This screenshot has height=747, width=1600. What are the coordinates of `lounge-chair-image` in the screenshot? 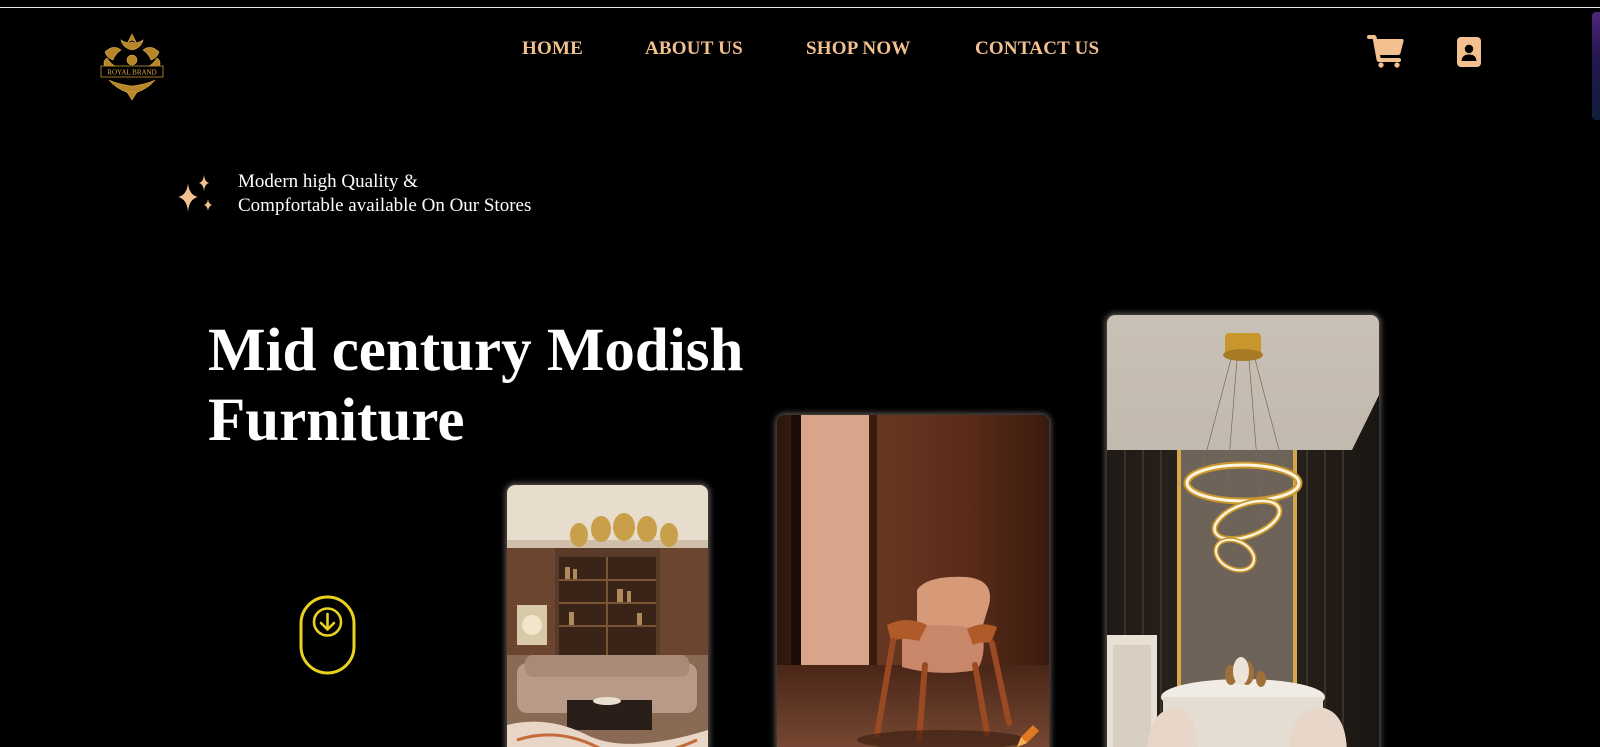 It's located at (913, 581).